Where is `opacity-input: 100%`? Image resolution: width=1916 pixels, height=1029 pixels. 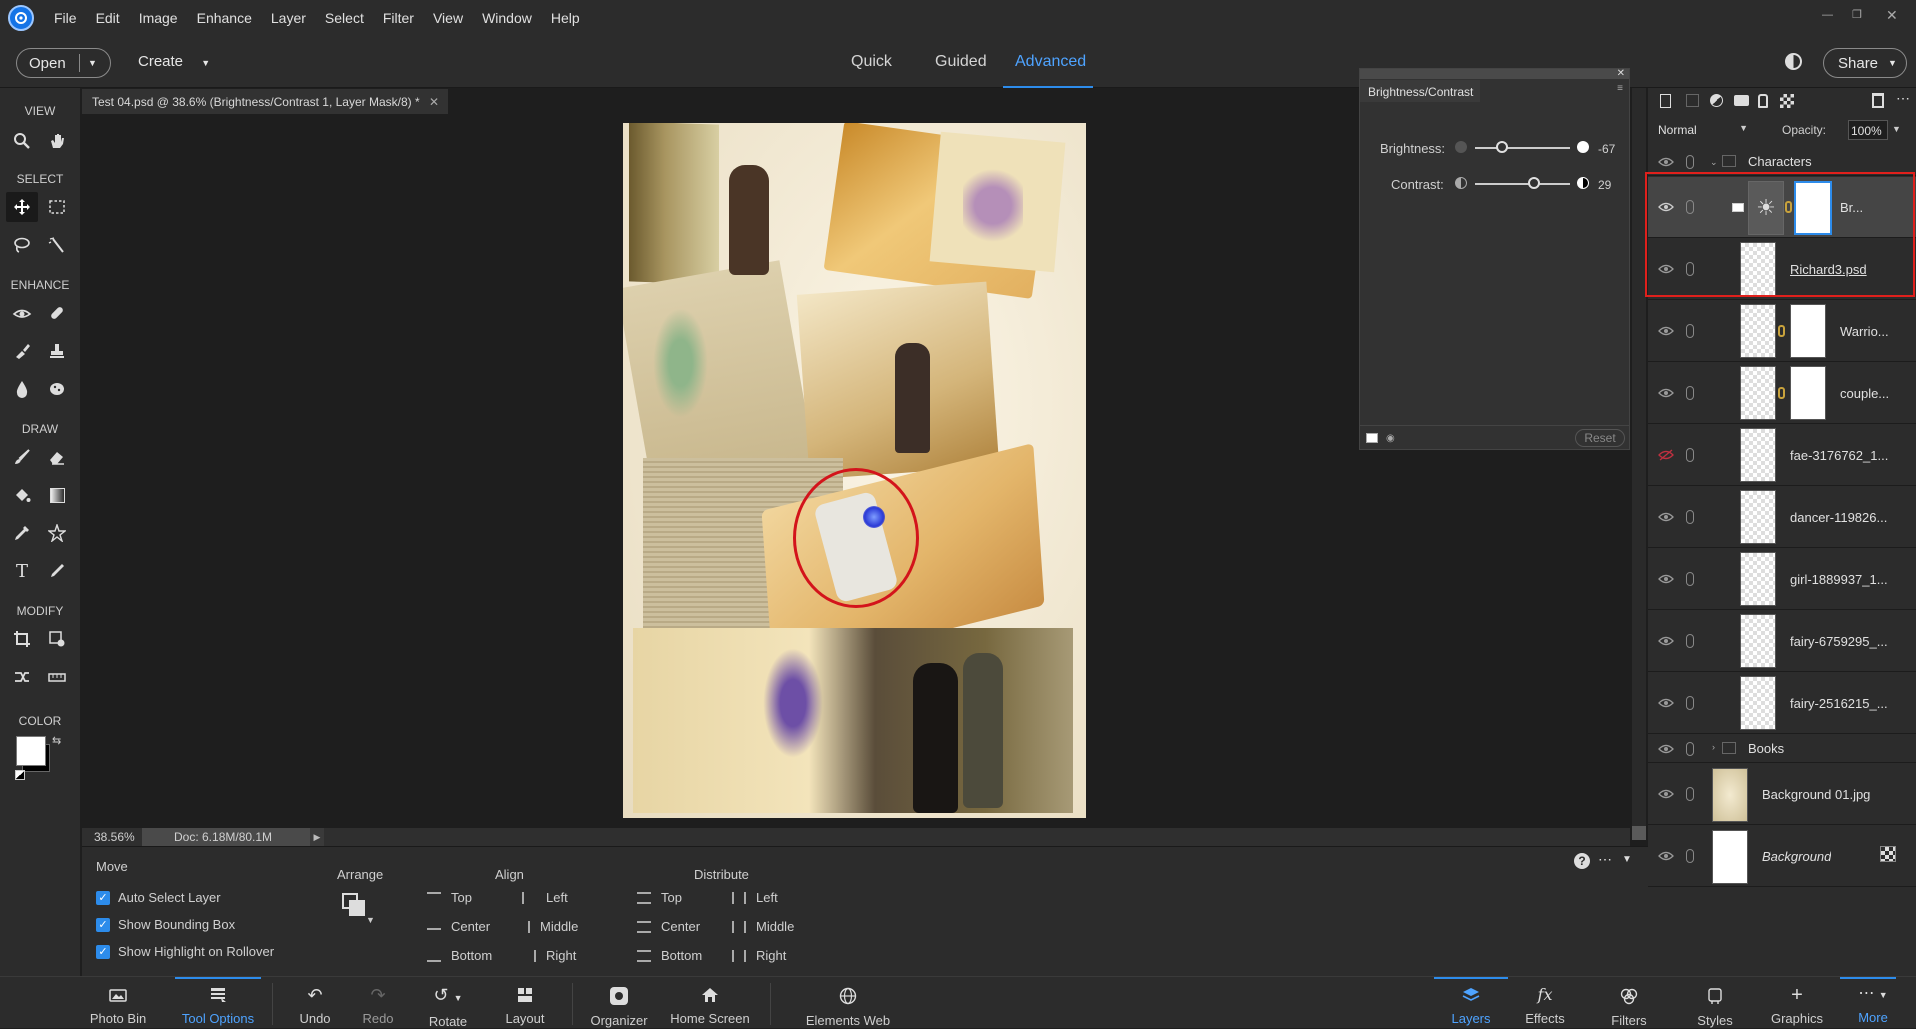
opacity-input: 100% is located at coordinates (1868, 130).